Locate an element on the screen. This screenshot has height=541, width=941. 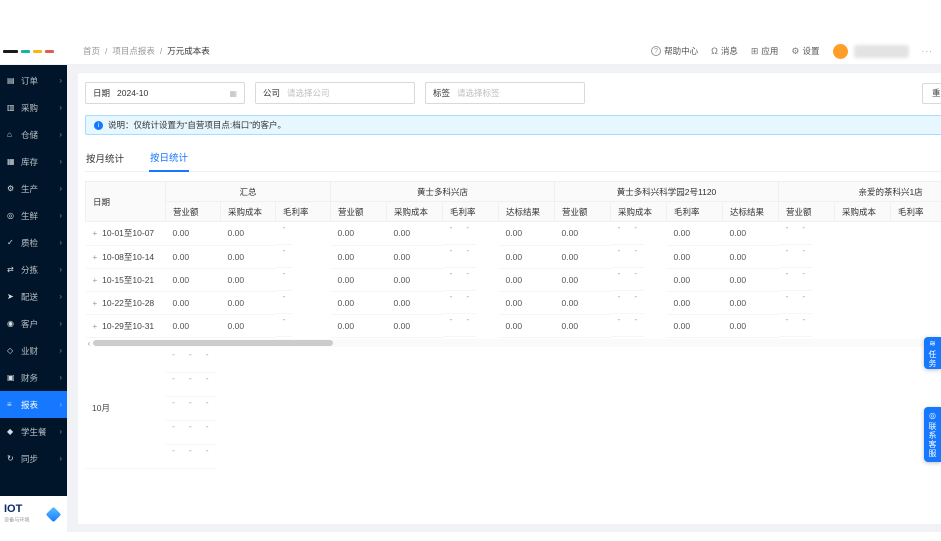
gear-icon: ⚙ is located at coordinates (795, 50).